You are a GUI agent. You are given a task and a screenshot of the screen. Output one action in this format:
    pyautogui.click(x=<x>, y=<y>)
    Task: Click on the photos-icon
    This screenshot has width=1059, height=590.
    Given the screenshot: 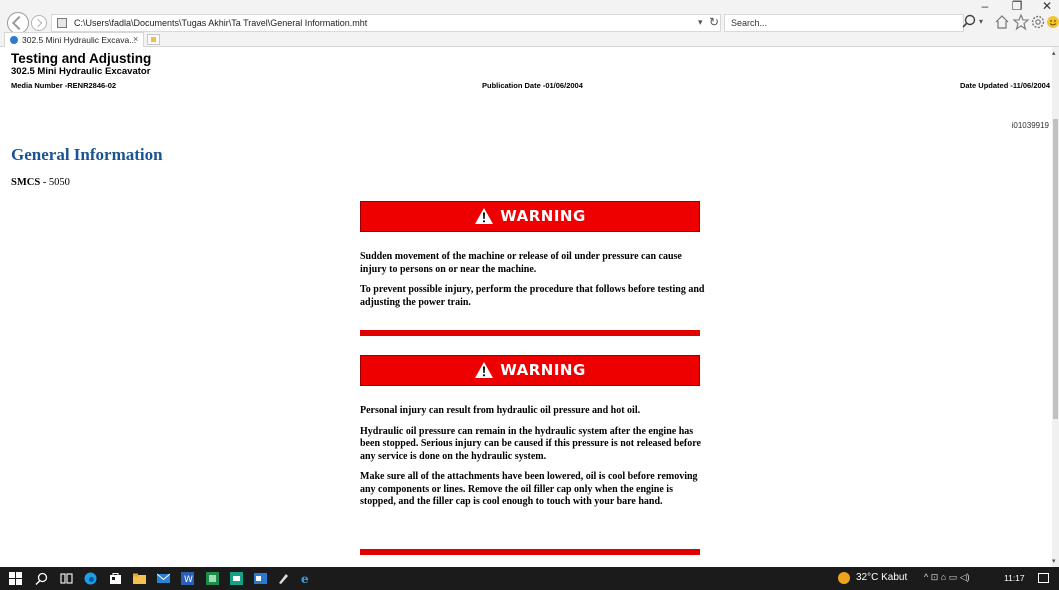 What is the action you would take?
    pyautogui.click(x=236, y=578)
    